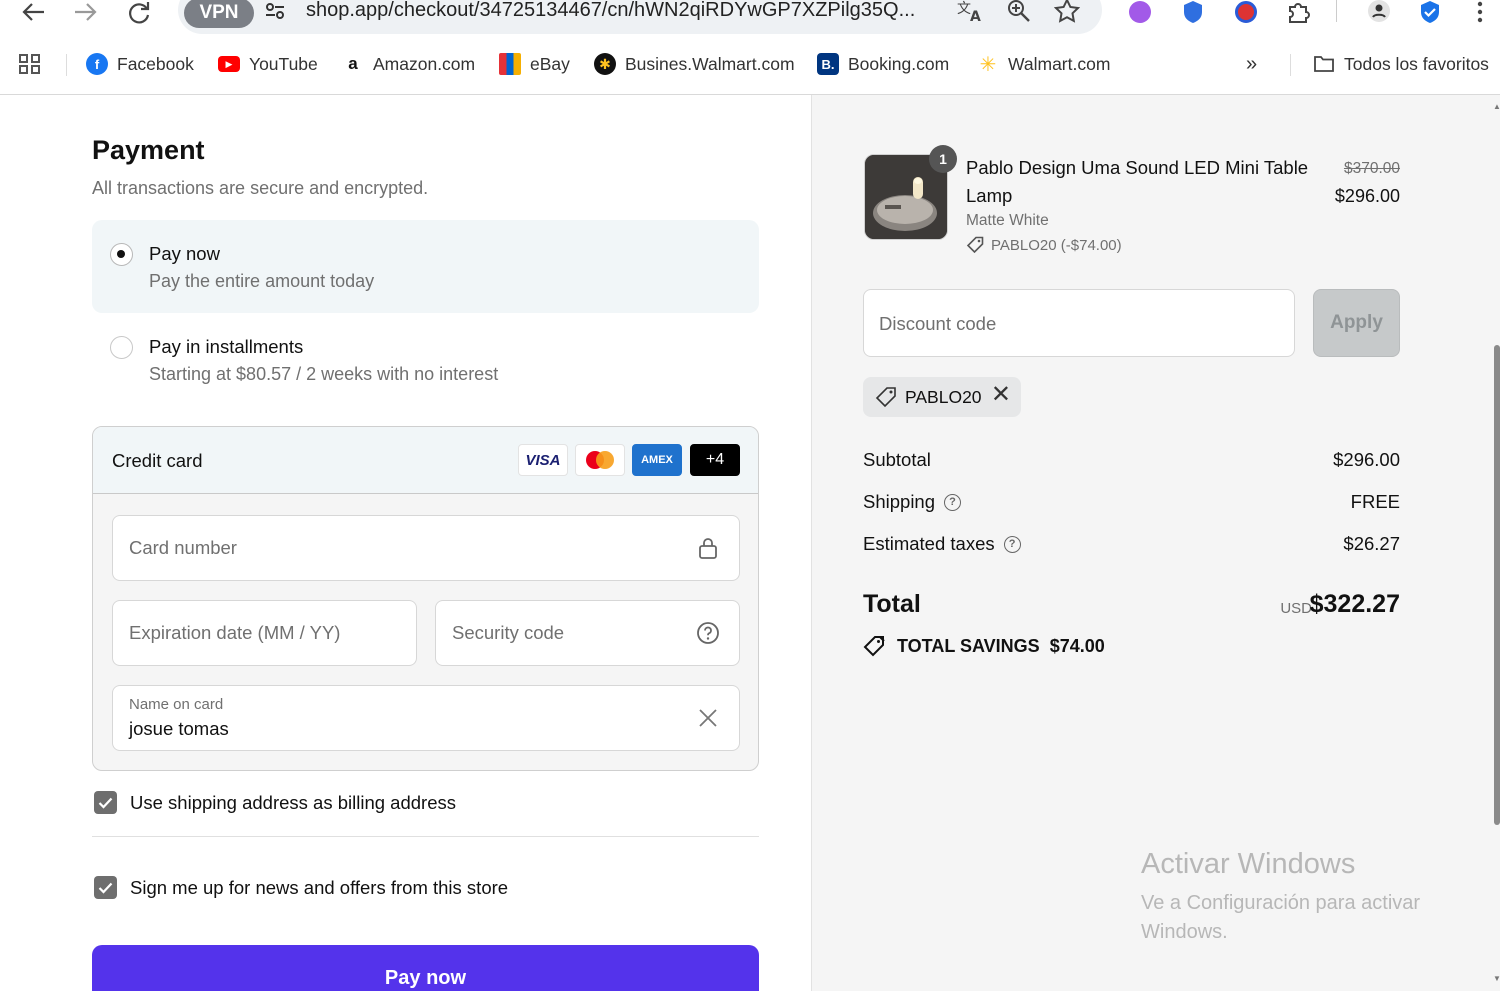  What do you see at coordinates (1281, 917) in the screenshot?
I see `watermark-subtitle: Ve a Configuración para activar Windows.` at bounding box center [1281, 917].